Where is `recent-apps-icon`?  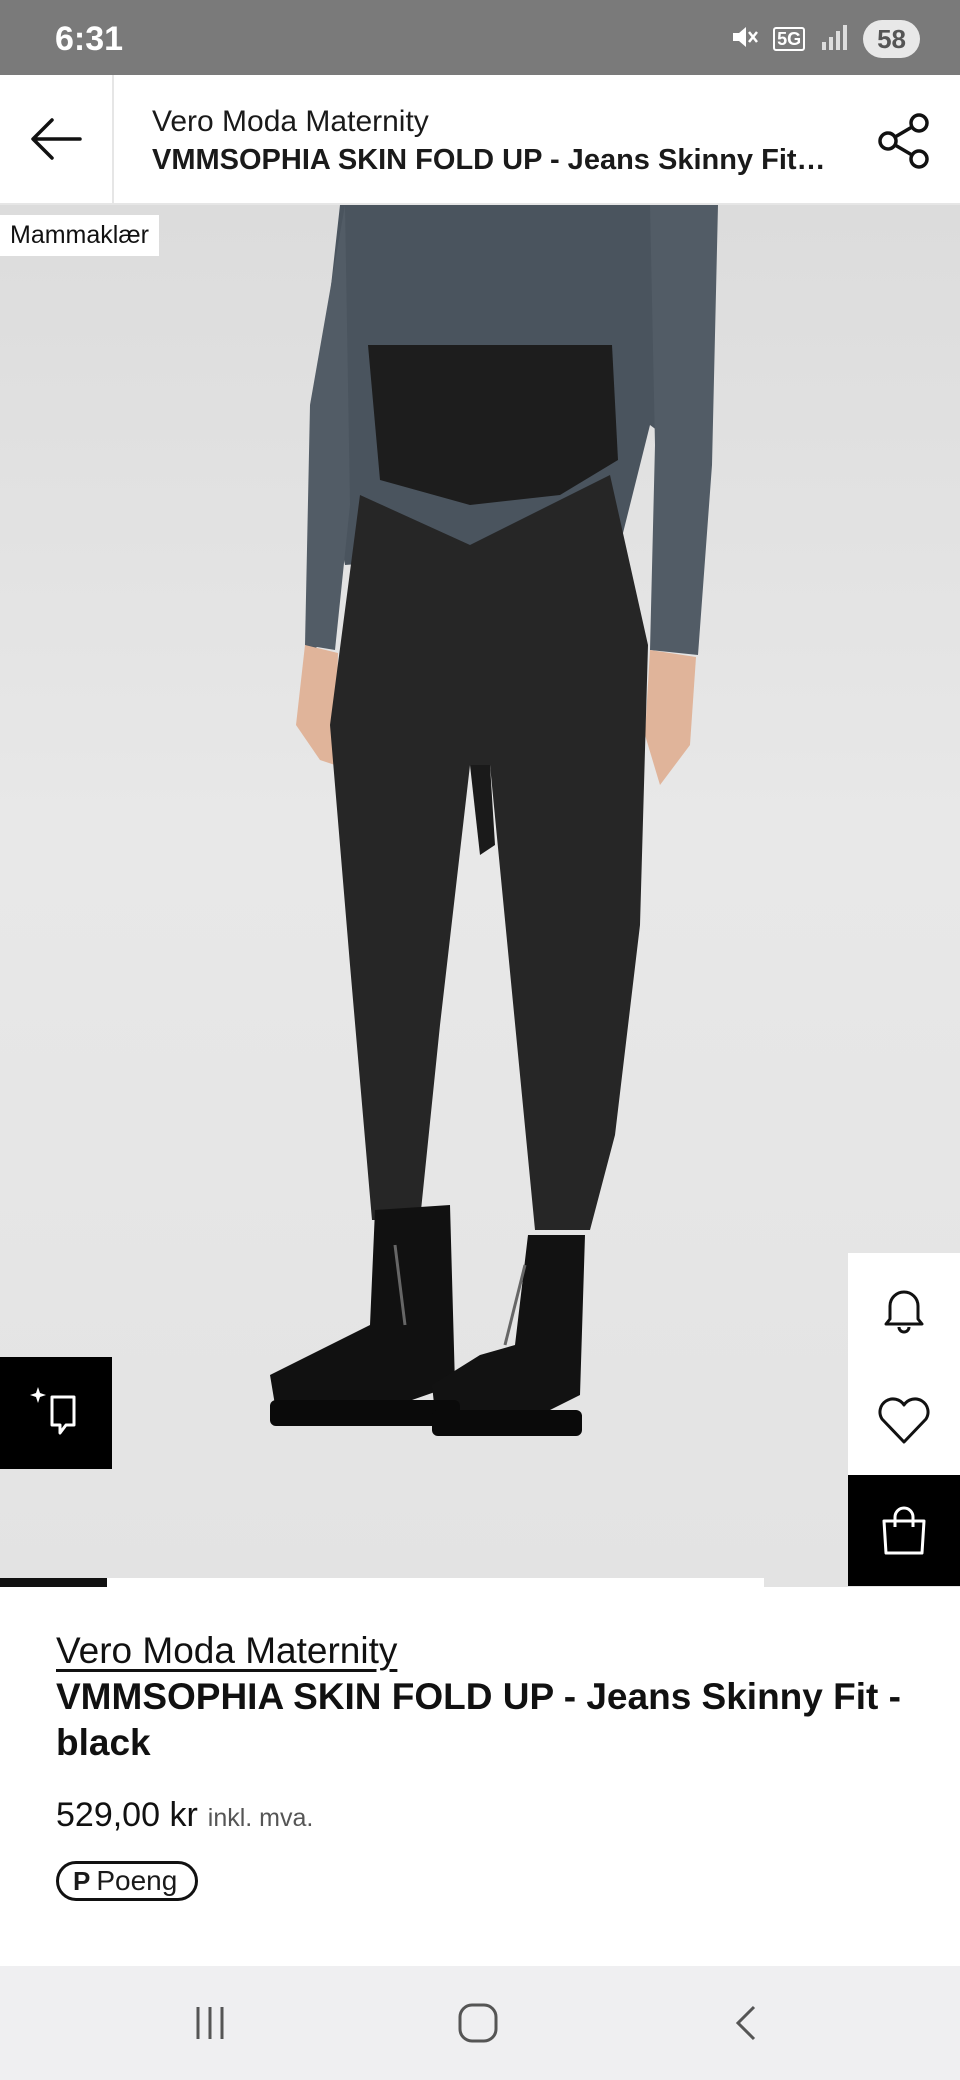
recent-apps-icon is located at coordinates (210, 2023).